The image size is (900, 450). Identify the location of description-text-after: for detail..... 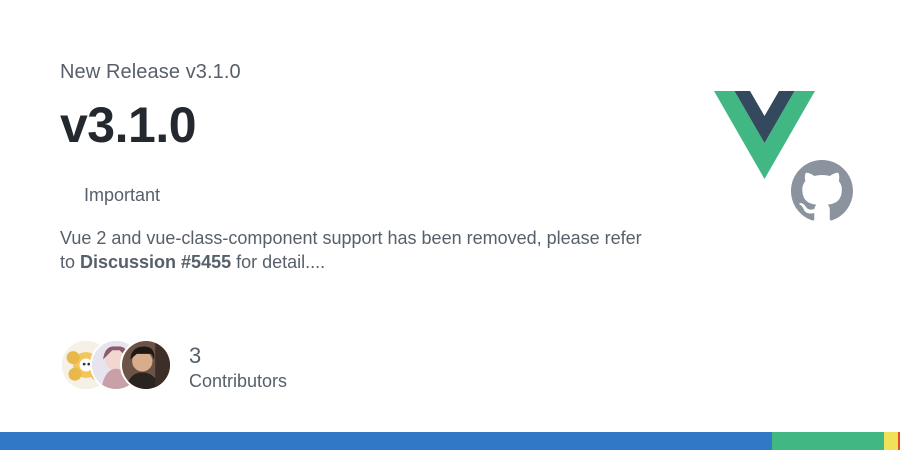
(278, 262).